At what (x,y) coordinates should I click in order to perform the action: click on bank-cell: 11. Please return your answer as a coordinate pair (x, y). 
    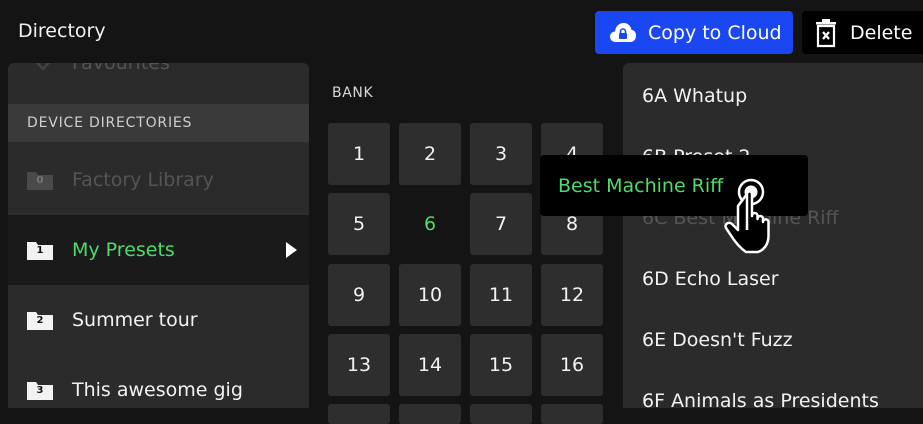
    Looking at the image, I should click on (501, 295).